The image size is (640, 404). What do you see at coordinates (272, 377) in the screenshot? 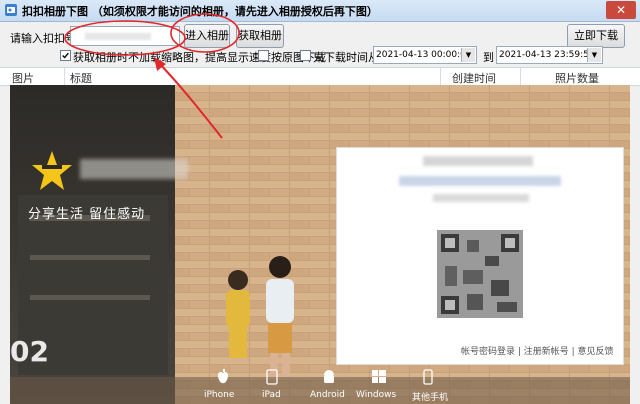
I see `ipad-icon` at bounding box center [272, 377].